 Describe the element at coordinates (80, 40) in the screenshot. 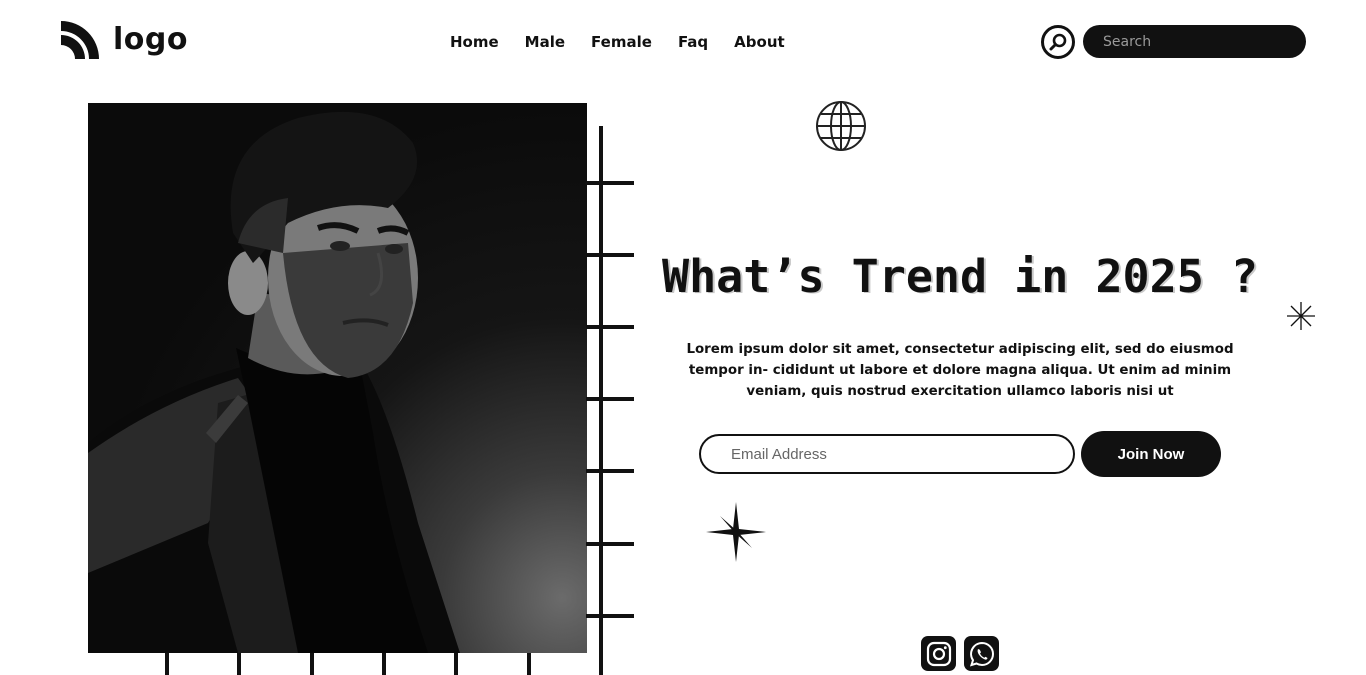

I see `logo-mark-icon` at that location.